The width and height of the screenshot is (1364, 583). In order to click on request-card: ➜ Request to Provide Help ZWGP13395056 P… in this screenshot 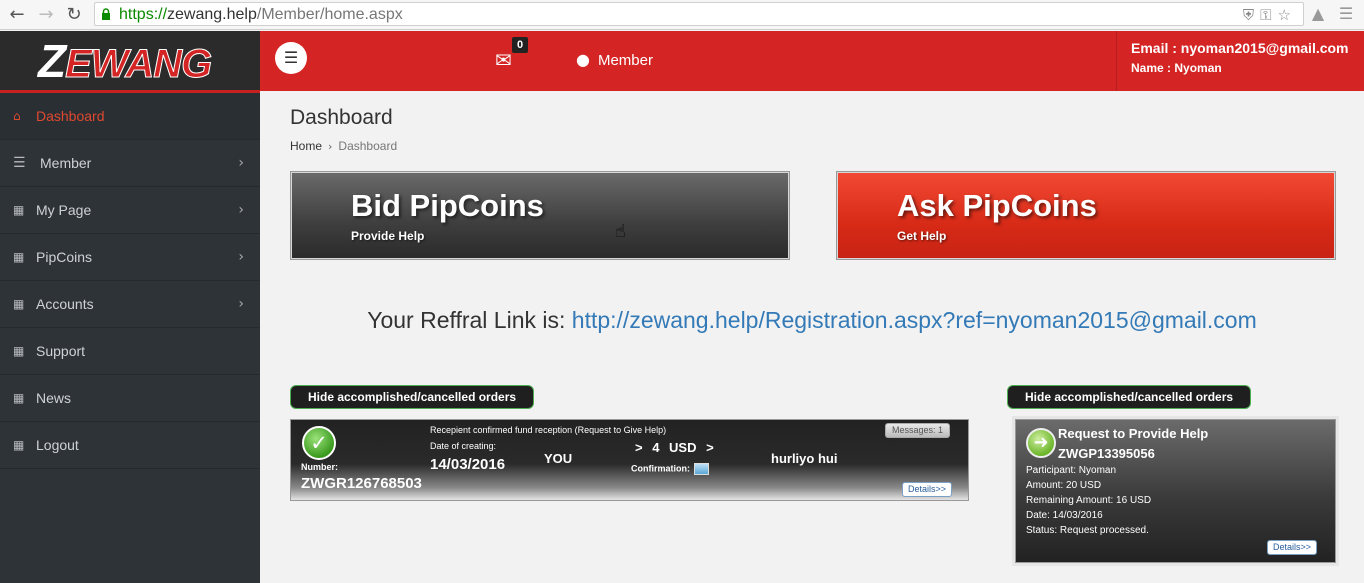, I will do `click(1175, 491)`.